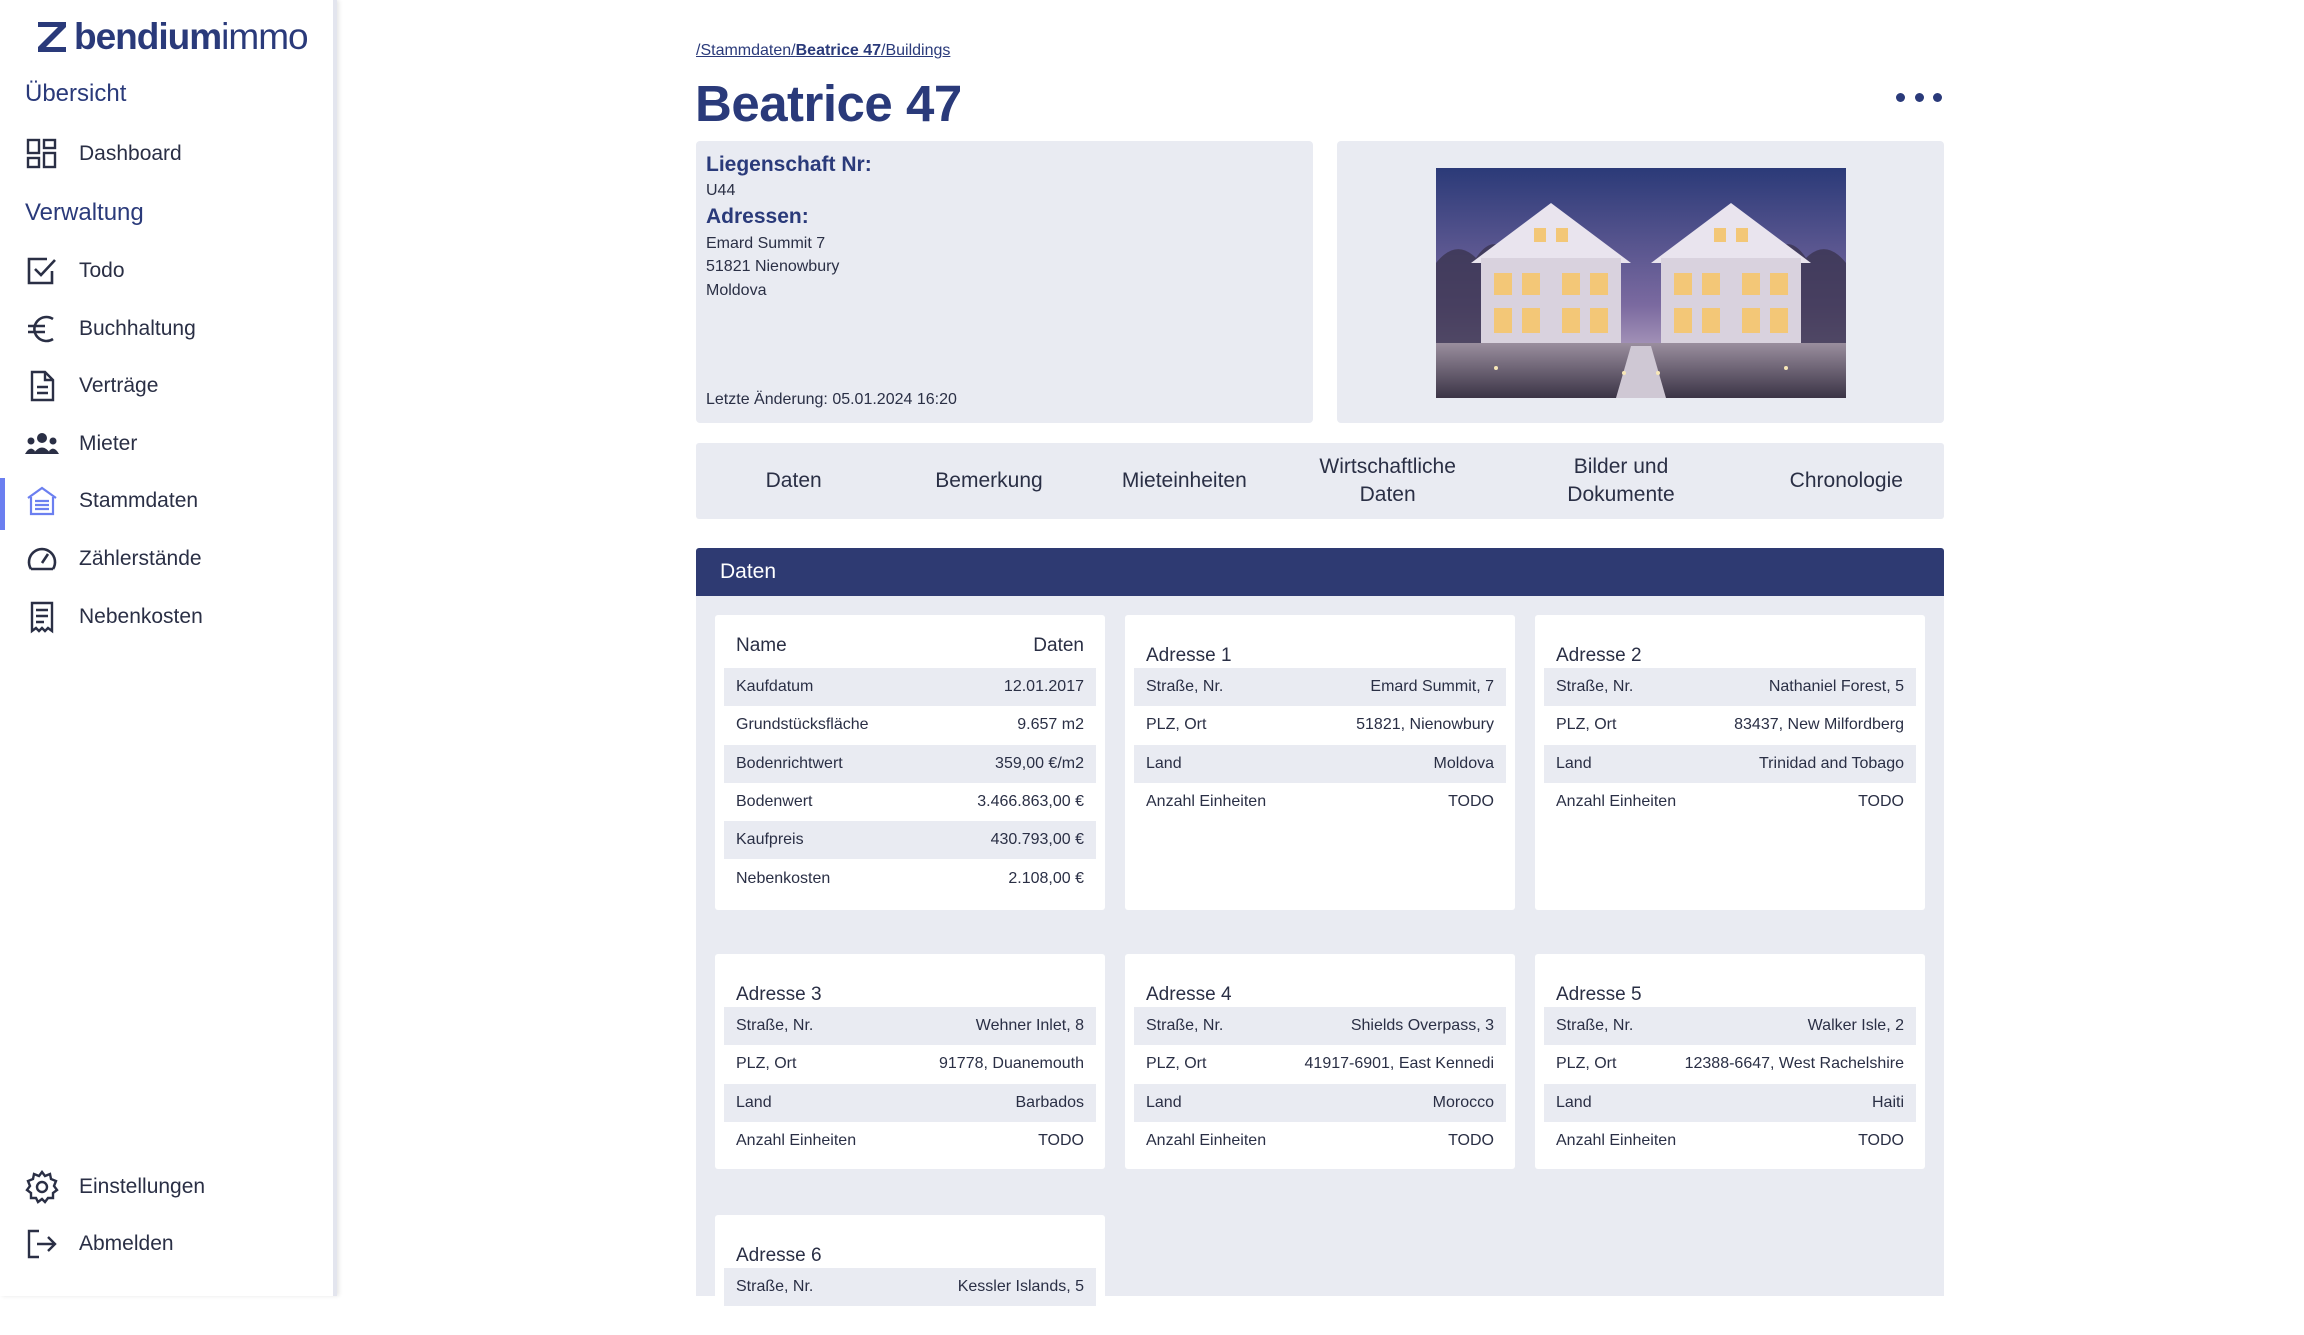 The width and height of the screenshot is (2304, 1335). What do you see at coordinates (166, 271) in the screenshot?
I see `sidebar-item-todo: Todo` at bounding box center [166, 271].